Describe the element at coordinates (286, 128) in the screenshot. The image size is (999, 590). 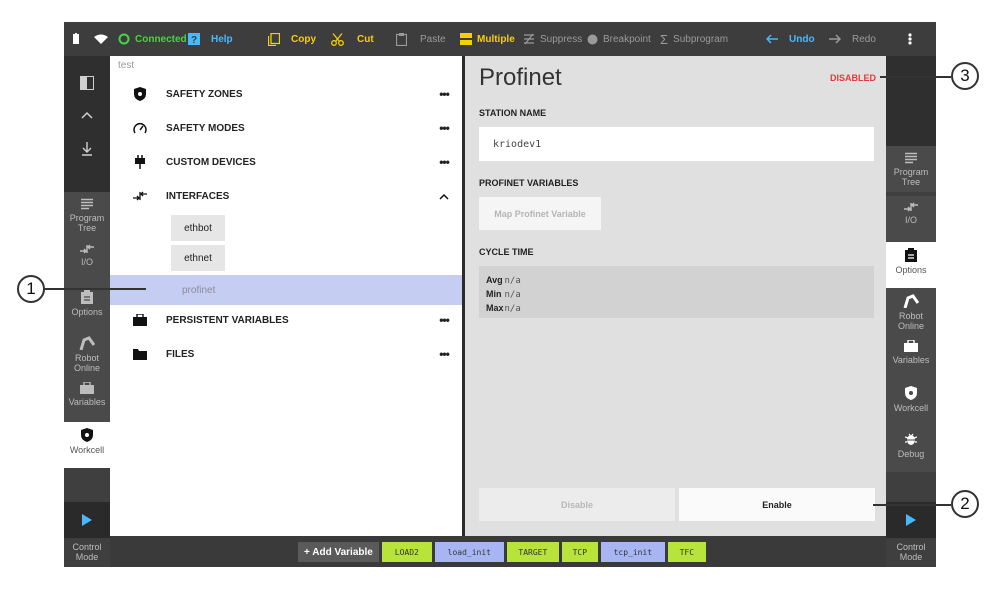
I see `tree-item-safety-modes: SAFETY MODES •••` at that location.